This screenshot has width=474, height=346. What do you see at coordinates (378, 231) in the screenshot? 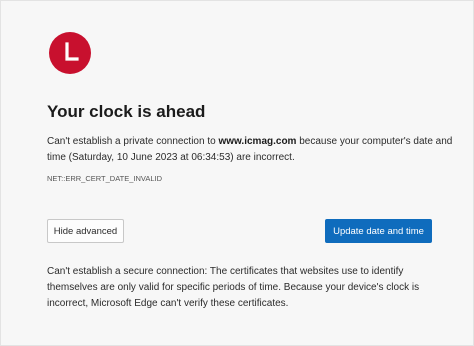
I see `update-date-time-button: Update date and time` at bounding box center [378, 231].